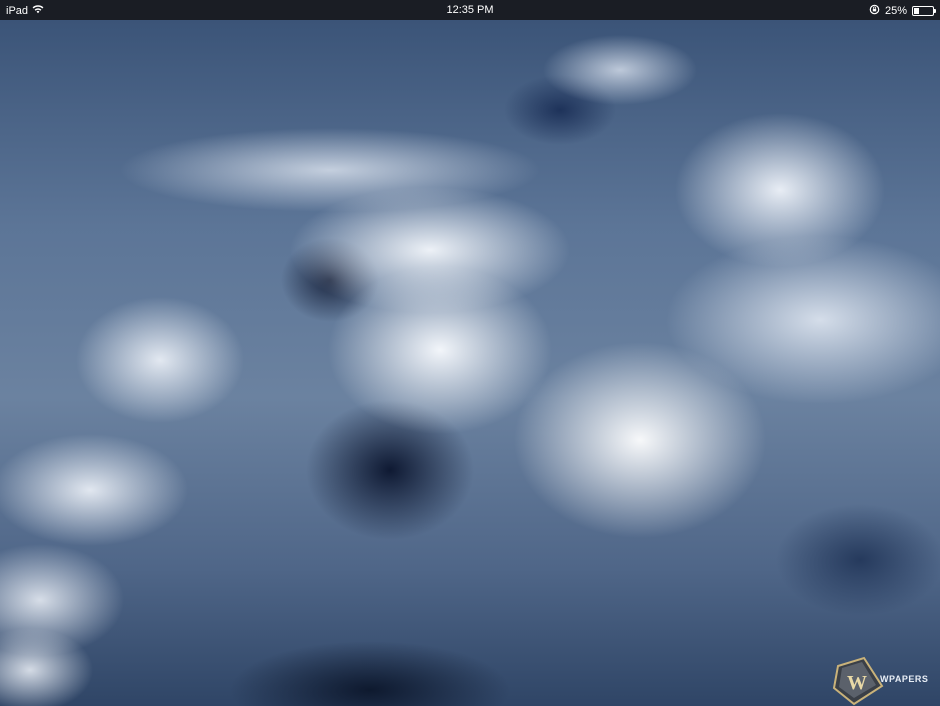  I want to click on status-time: 12:35 PM, so click(470, 10).